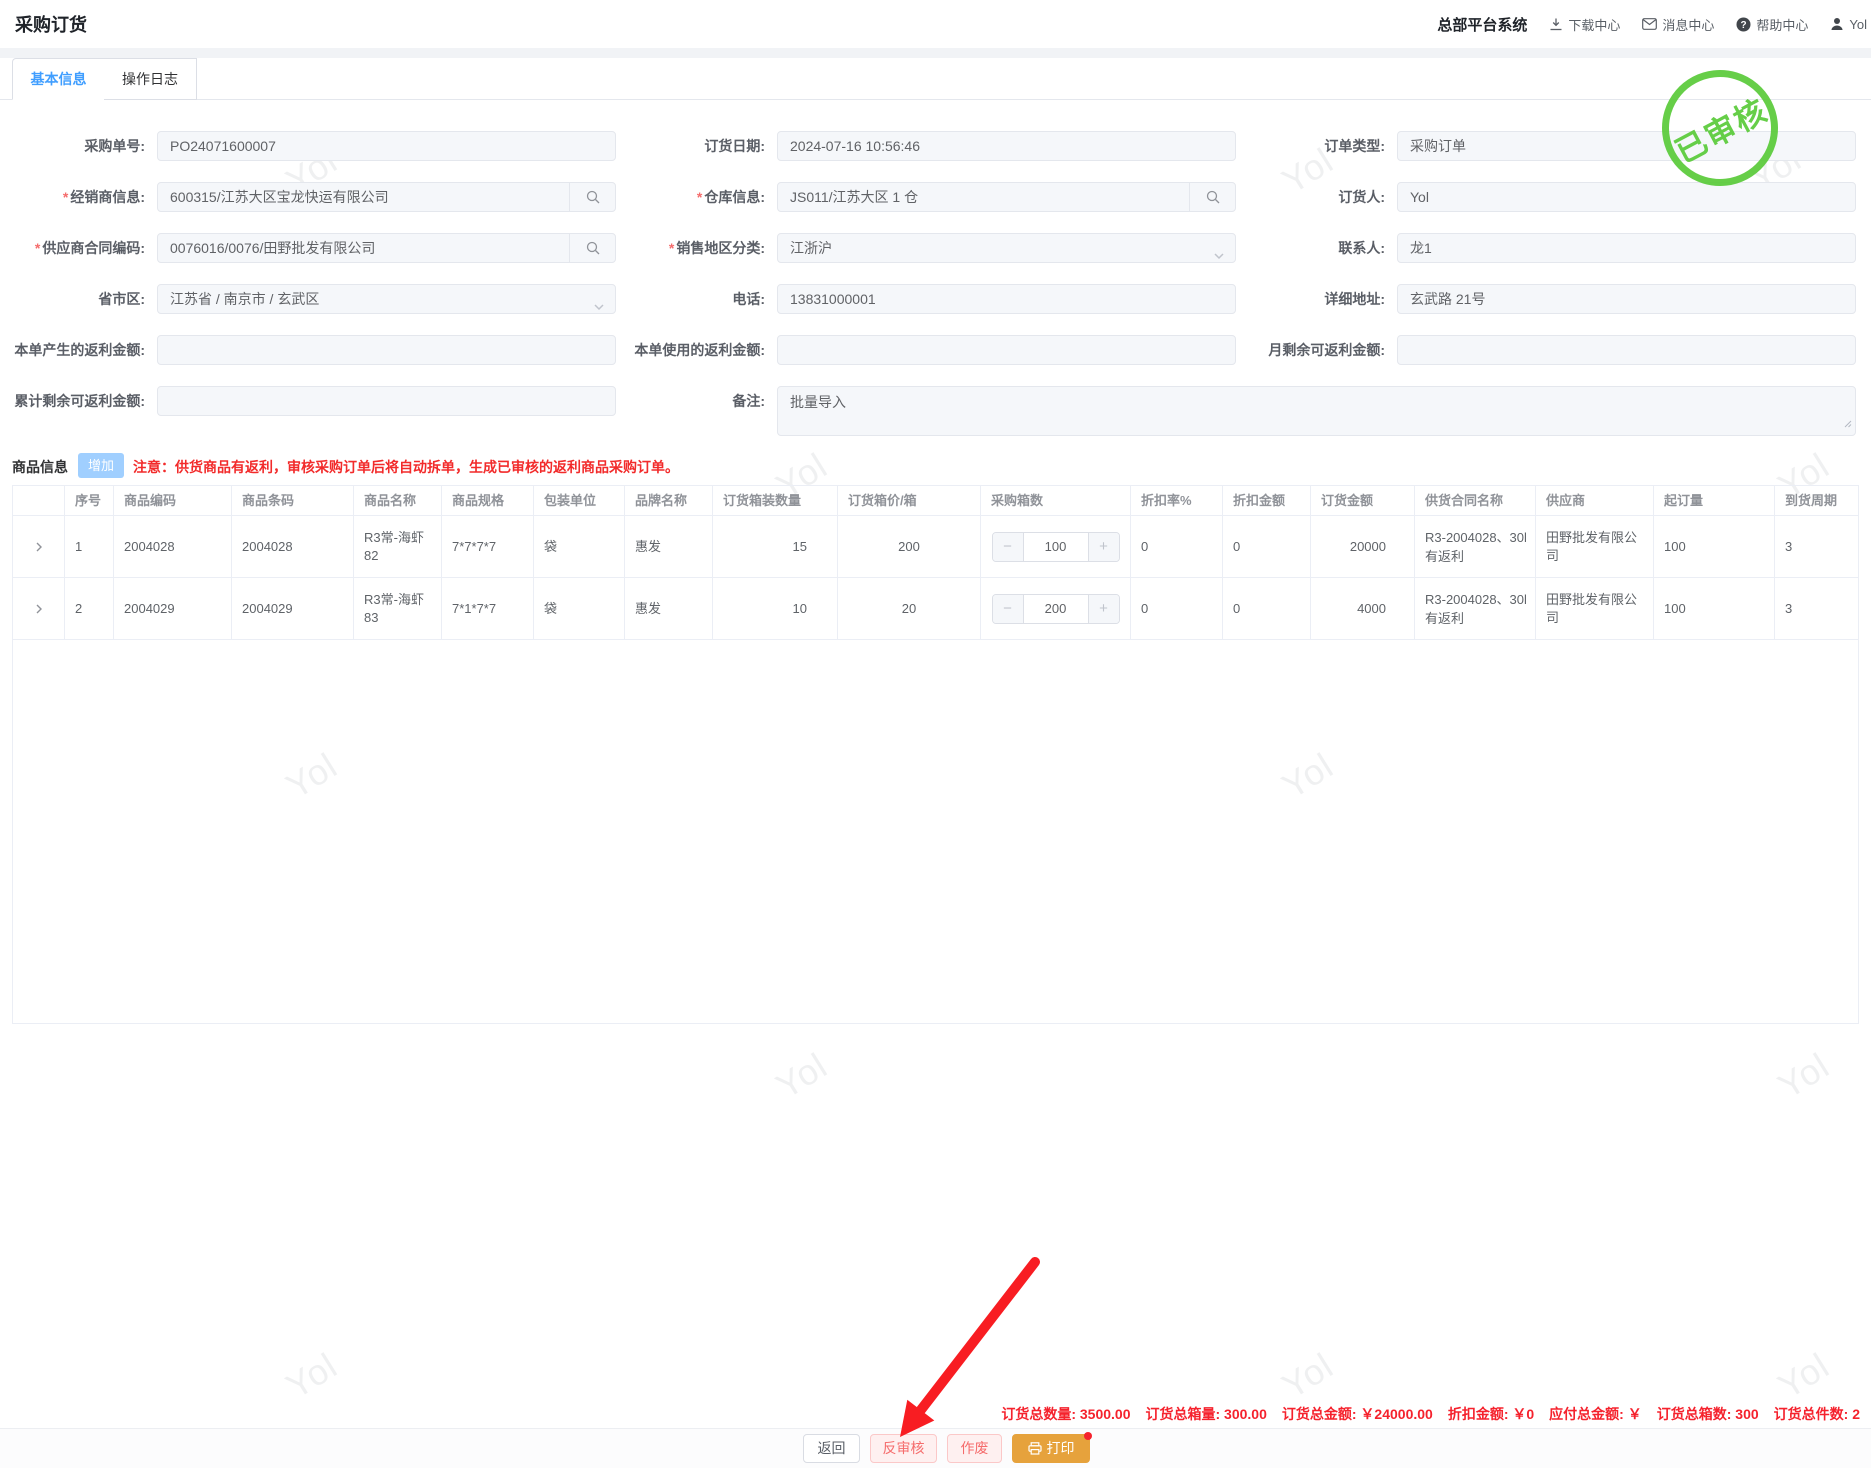 This screenshot has height=1468, width=1871. What do you see at coordinates (1056, 547) in the screenshot?
I see `stepper-value-input: 100` at bounding box center [1056, 547].